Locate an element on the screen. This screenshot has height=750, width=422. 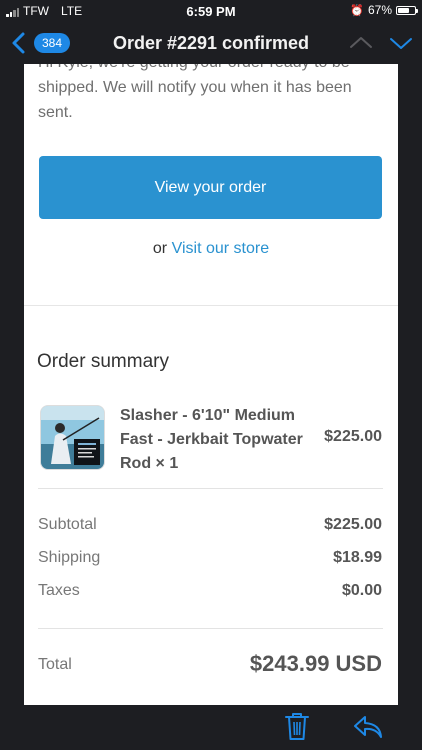
totals-divider is located at coordinates (210, 628).